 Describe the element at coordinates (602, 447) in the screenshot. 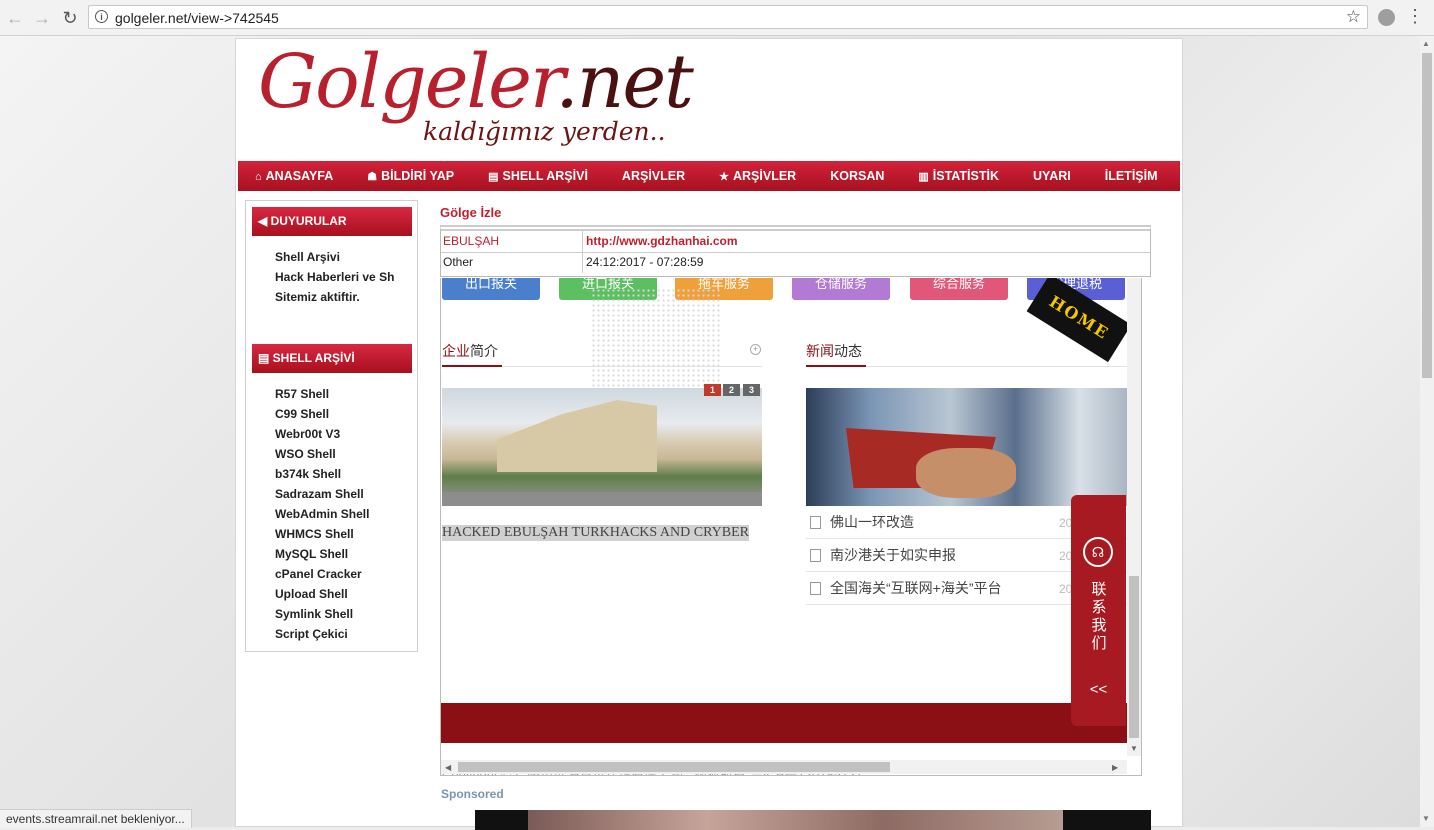

I see `building-photo` at that location.